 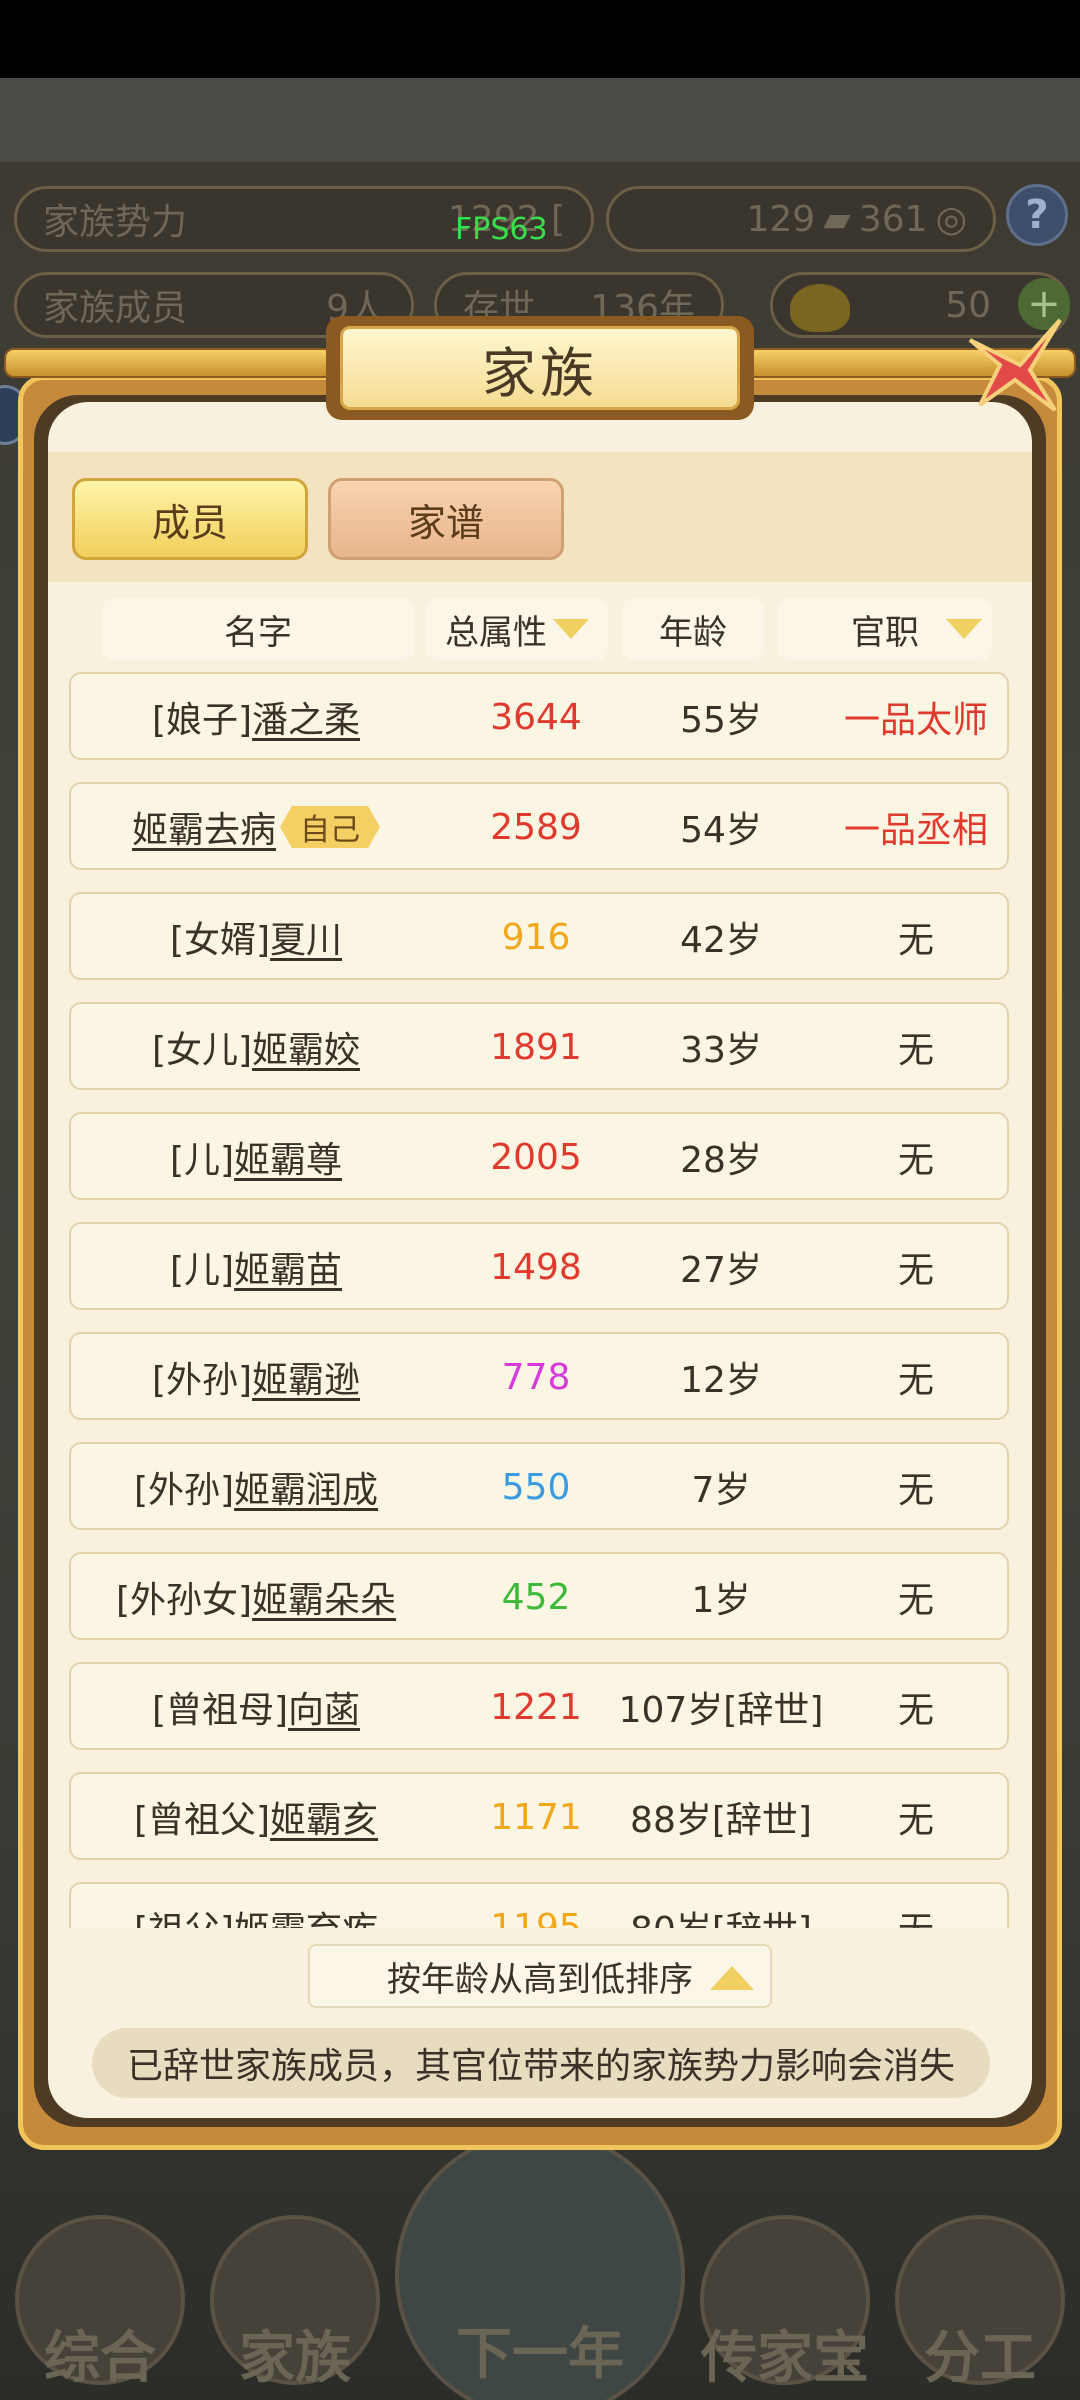 I want to click on book-icon: ▰, so click(x=837, y=219).